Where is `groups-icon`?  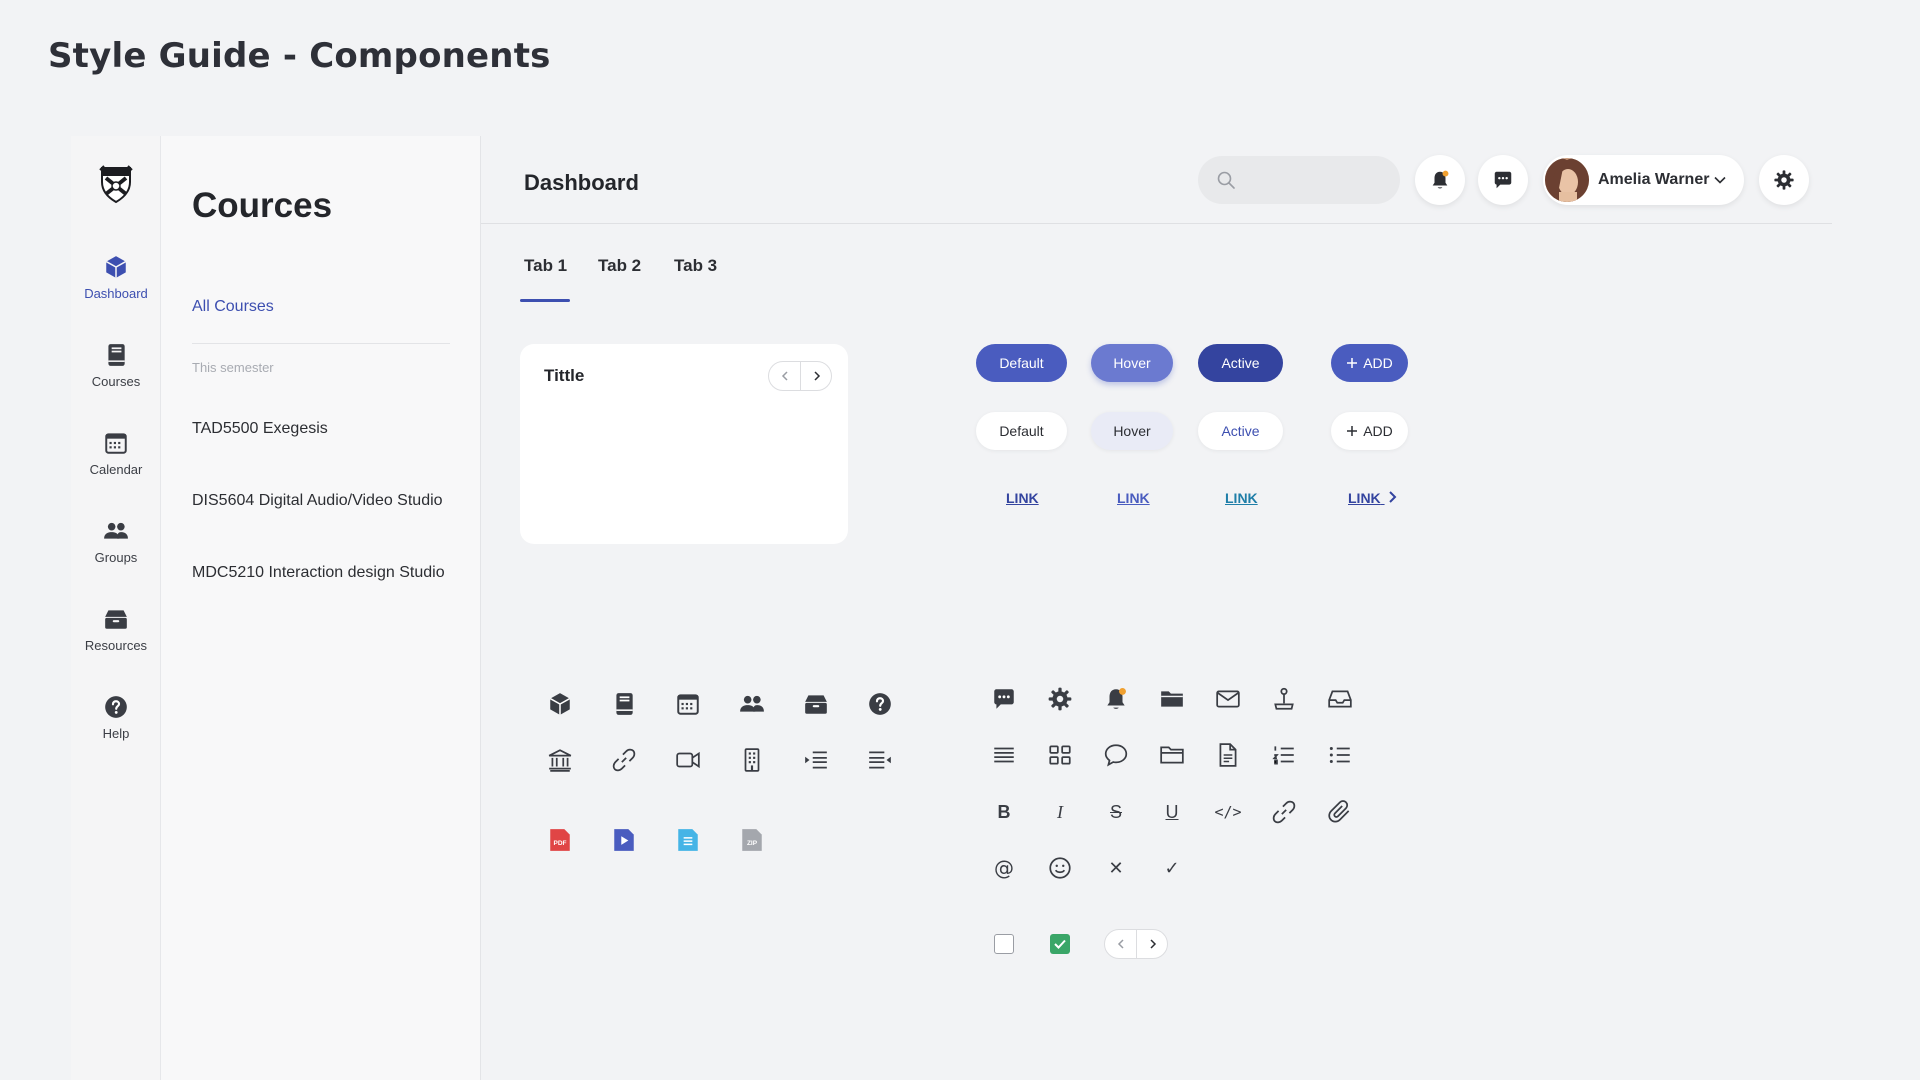 groups-icon is located at coordinates (752, 704).